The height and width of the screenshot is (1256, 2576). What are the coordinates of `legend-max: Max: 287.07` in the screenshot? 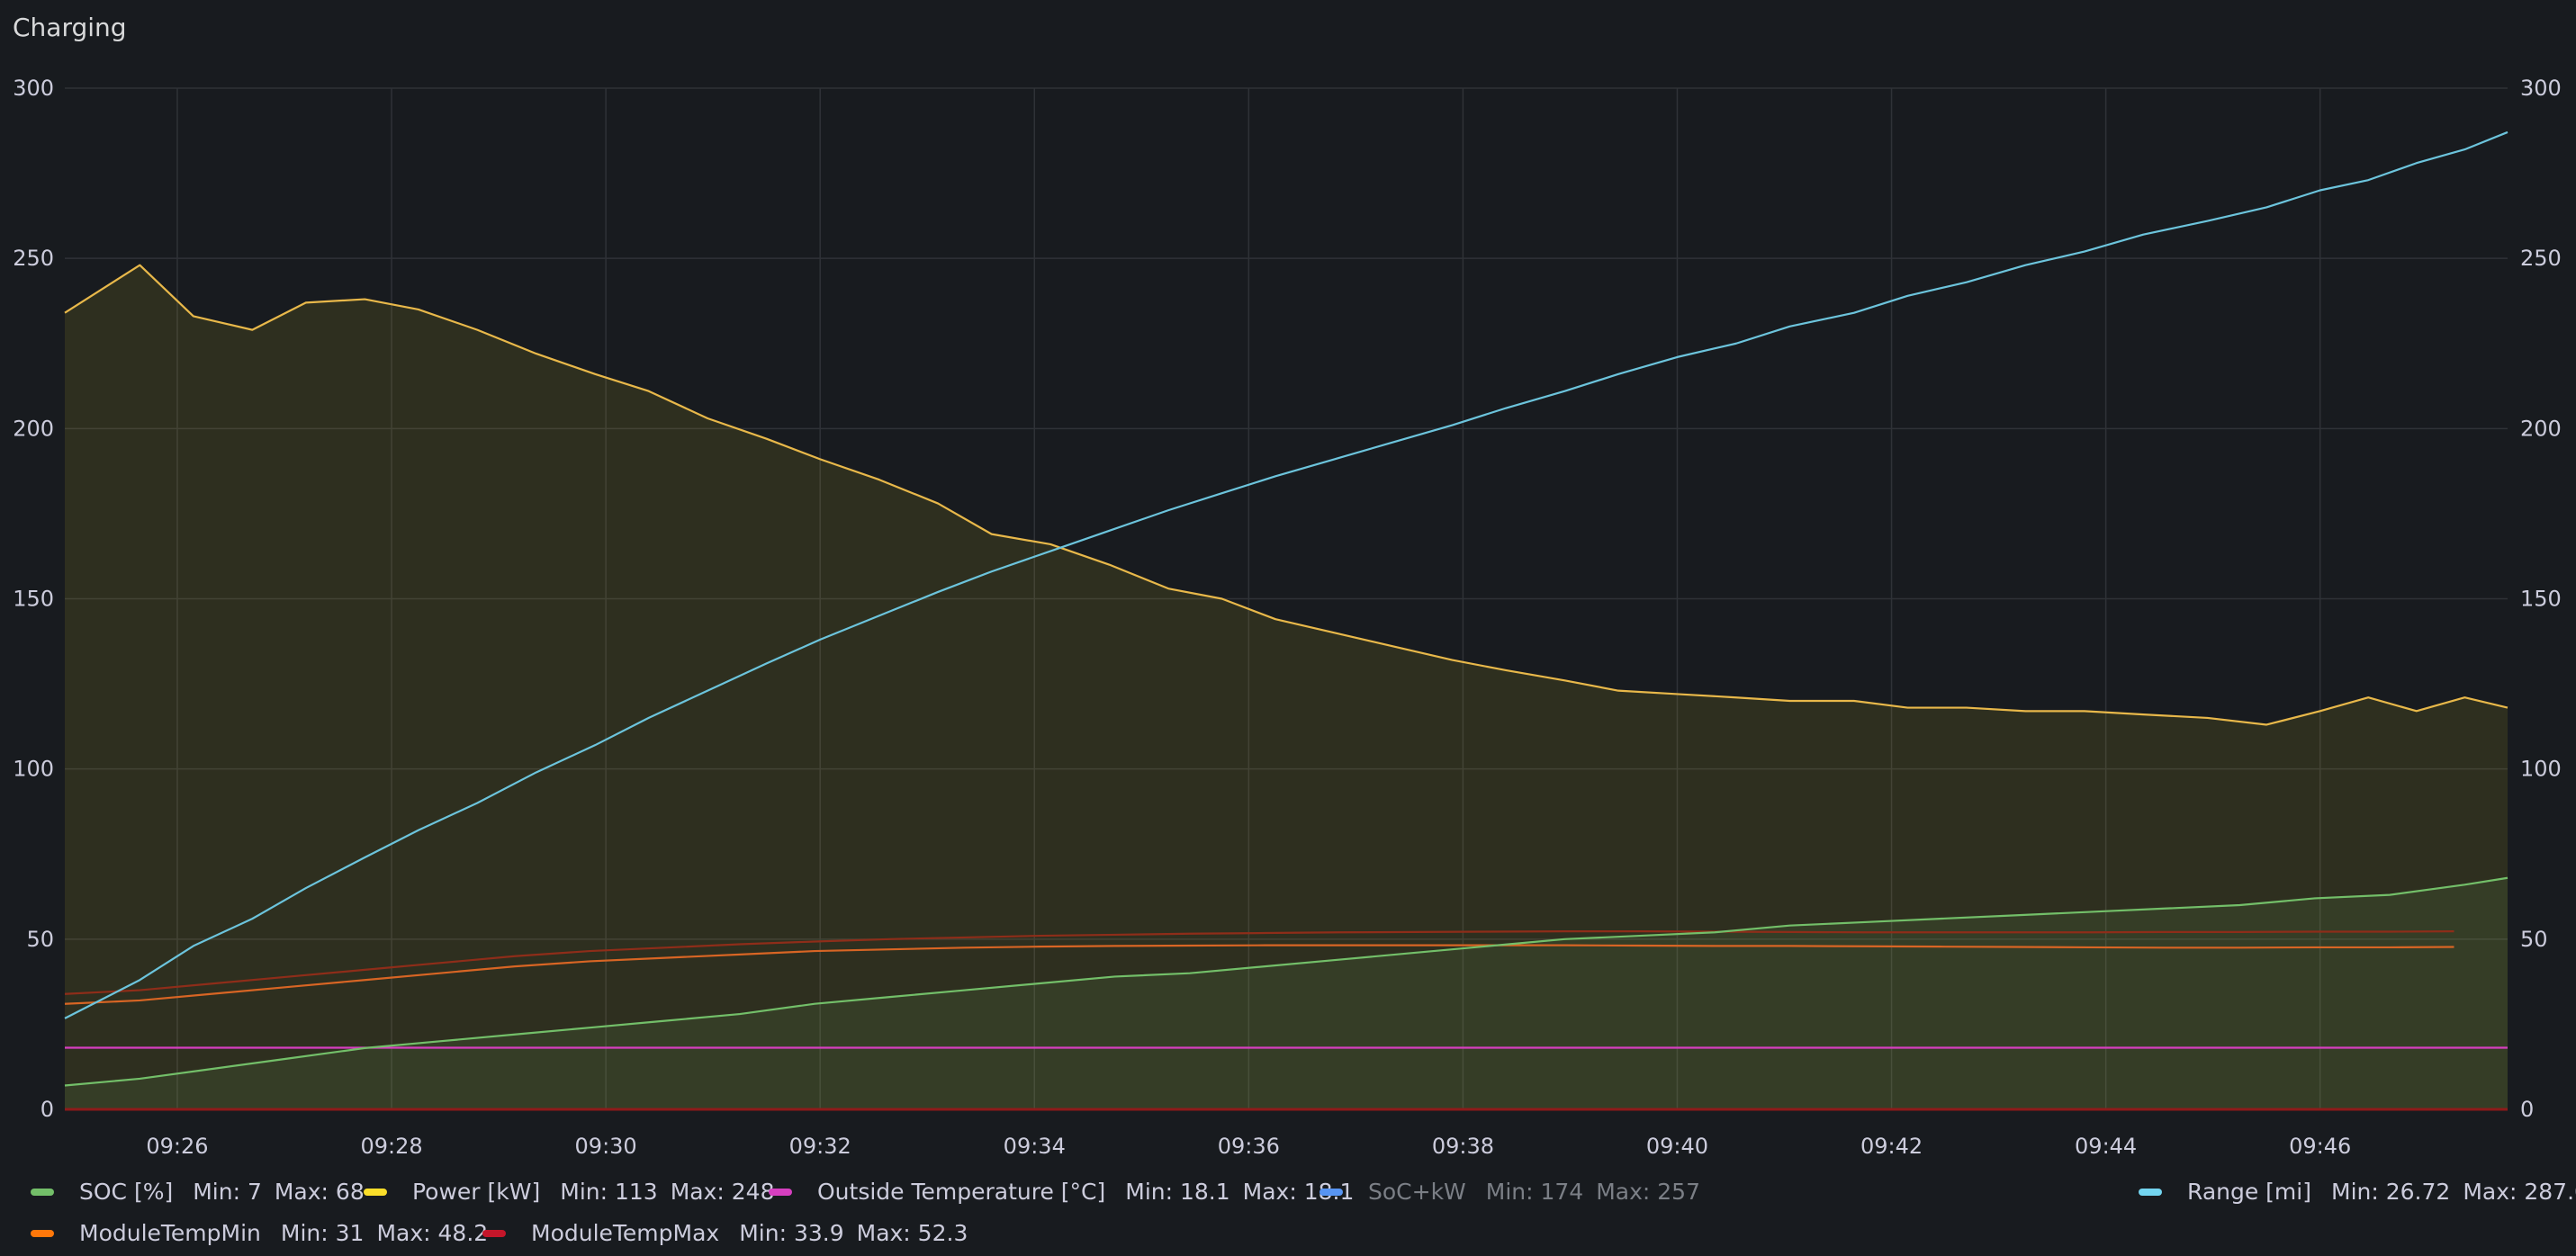 It's located at (2519, 1192).